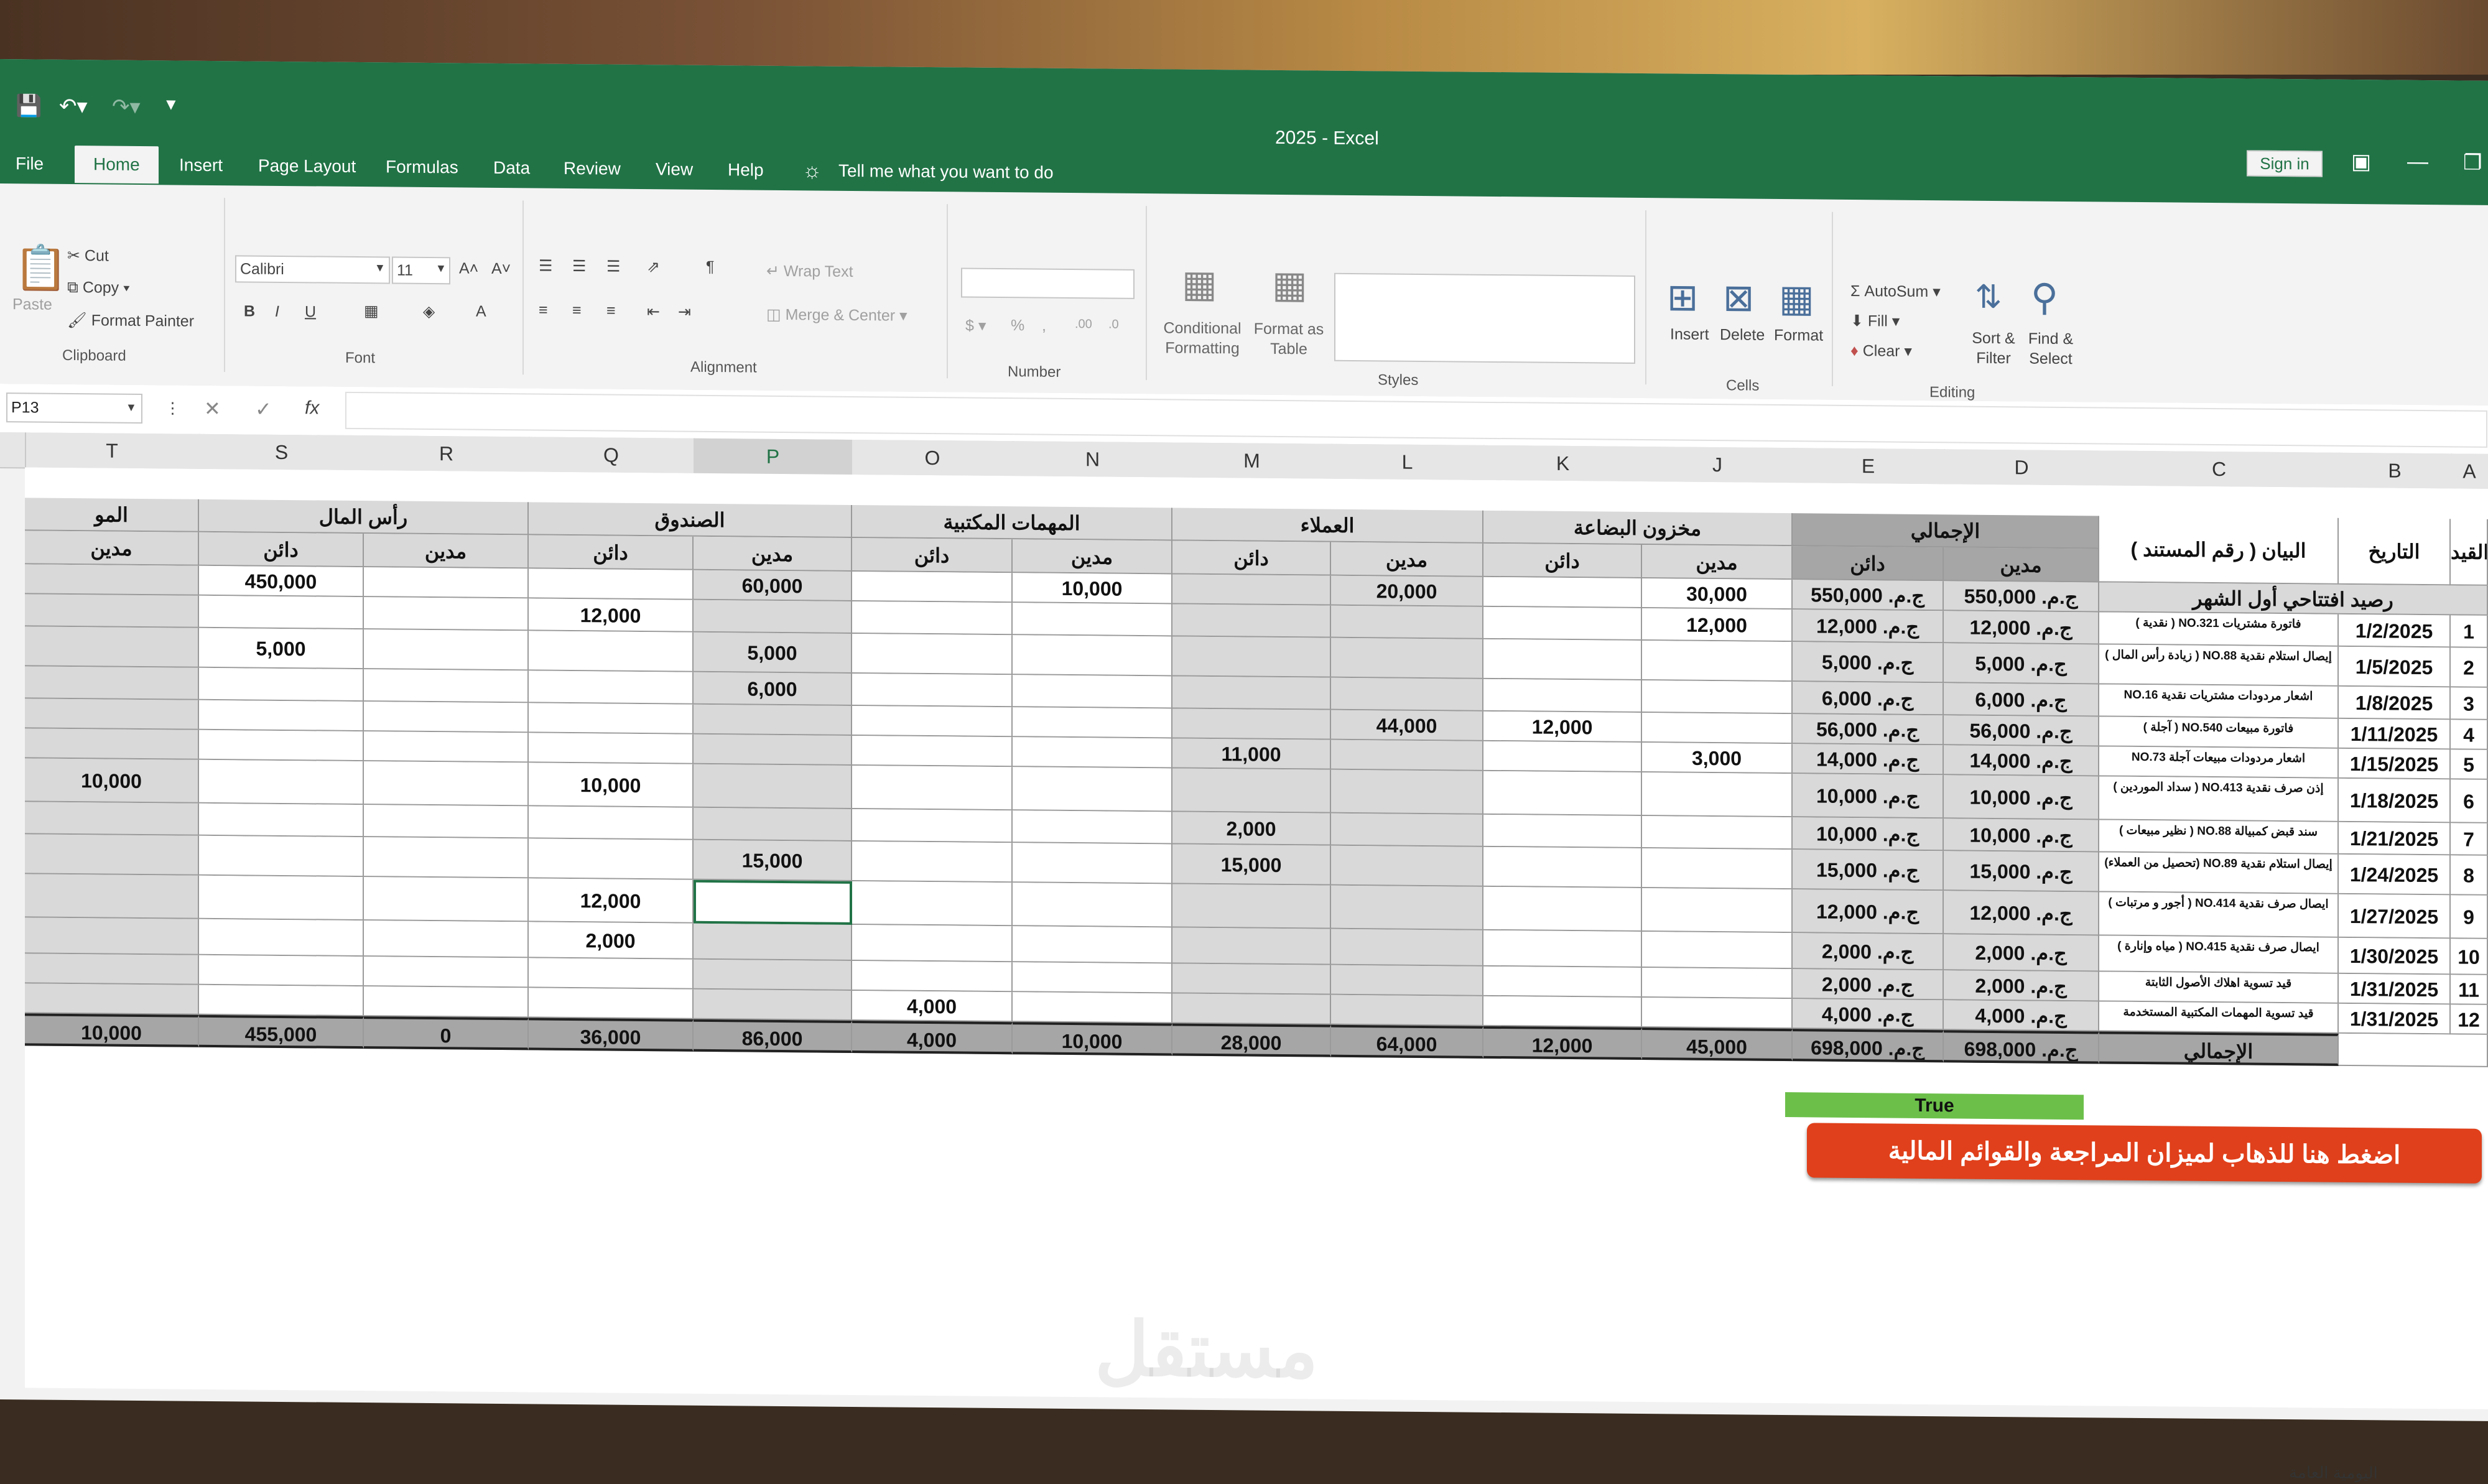 The image size is (2488, 1484). I want to click on paste-icon: 📋, so click(41, 269).